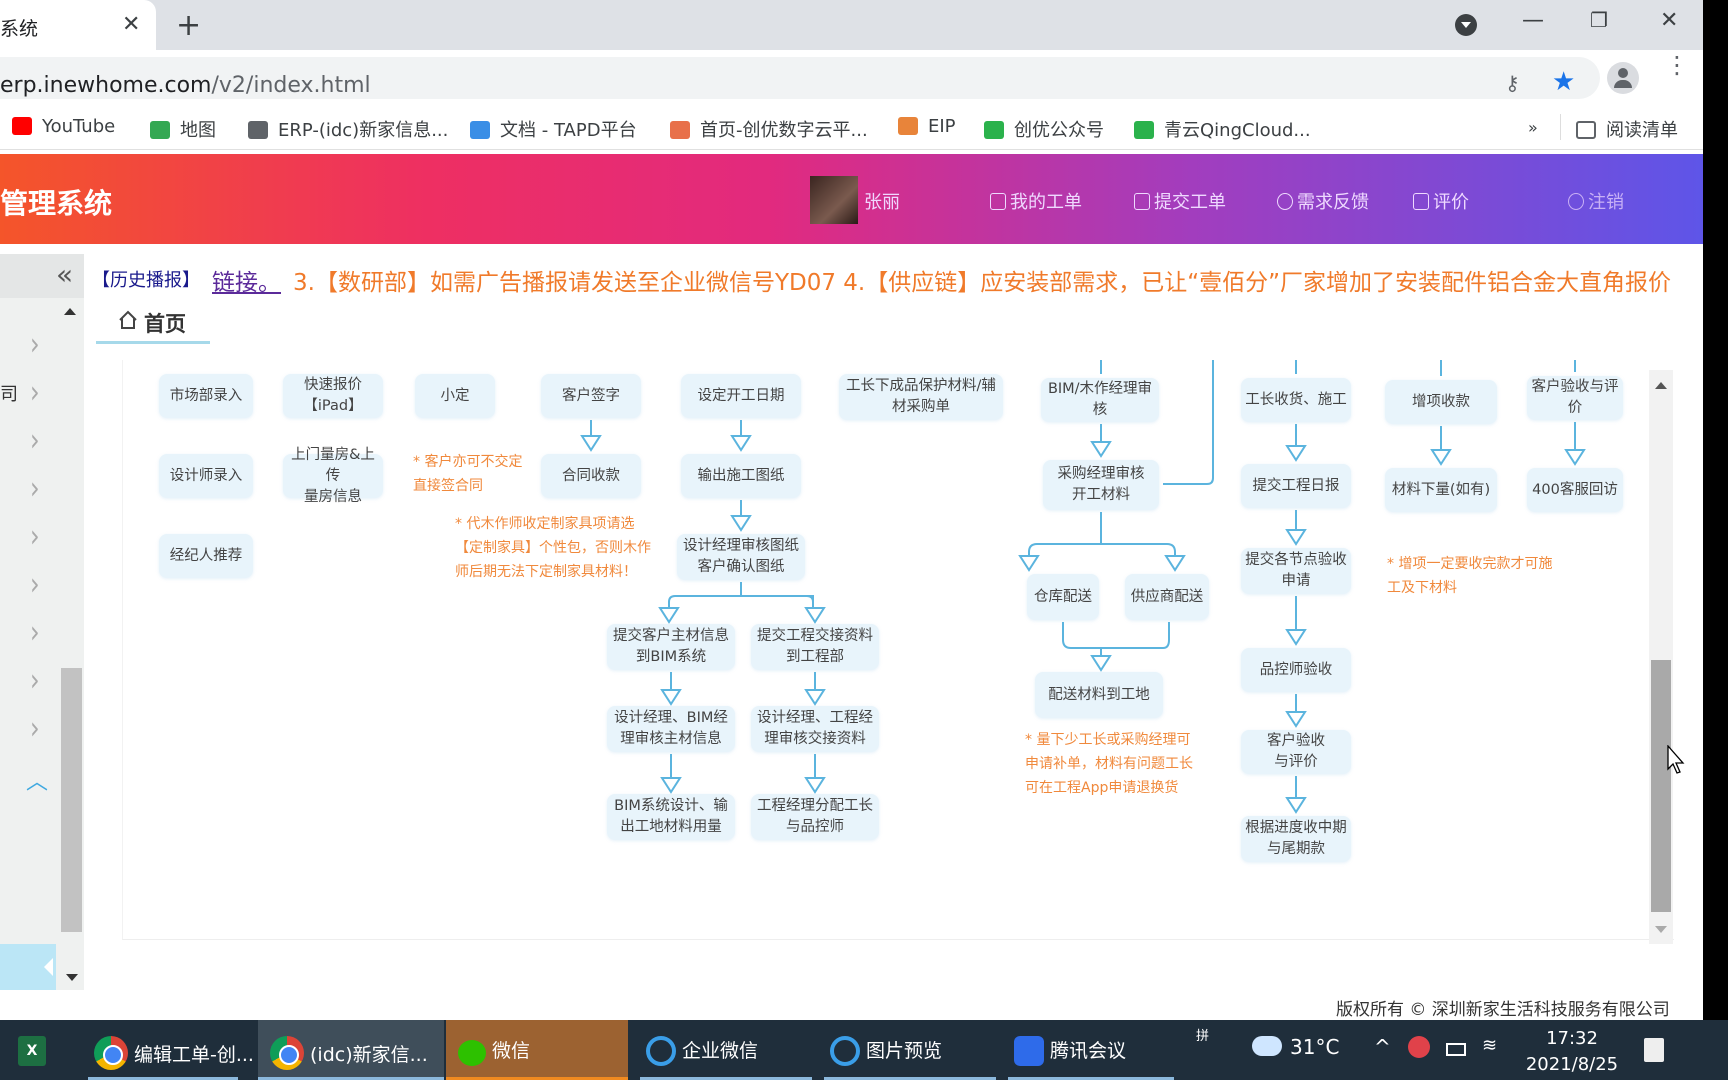 The height and width of the screenshot is (1080, 1728). Describe the element at coordinates (1661, 929) in the screenshot. I see `scroll-down-arrow` at that location.